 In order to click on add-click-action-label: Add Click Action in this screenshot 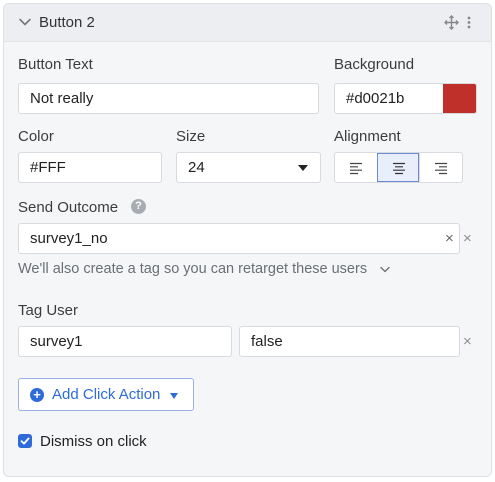, I will do `click(106, 394)`.